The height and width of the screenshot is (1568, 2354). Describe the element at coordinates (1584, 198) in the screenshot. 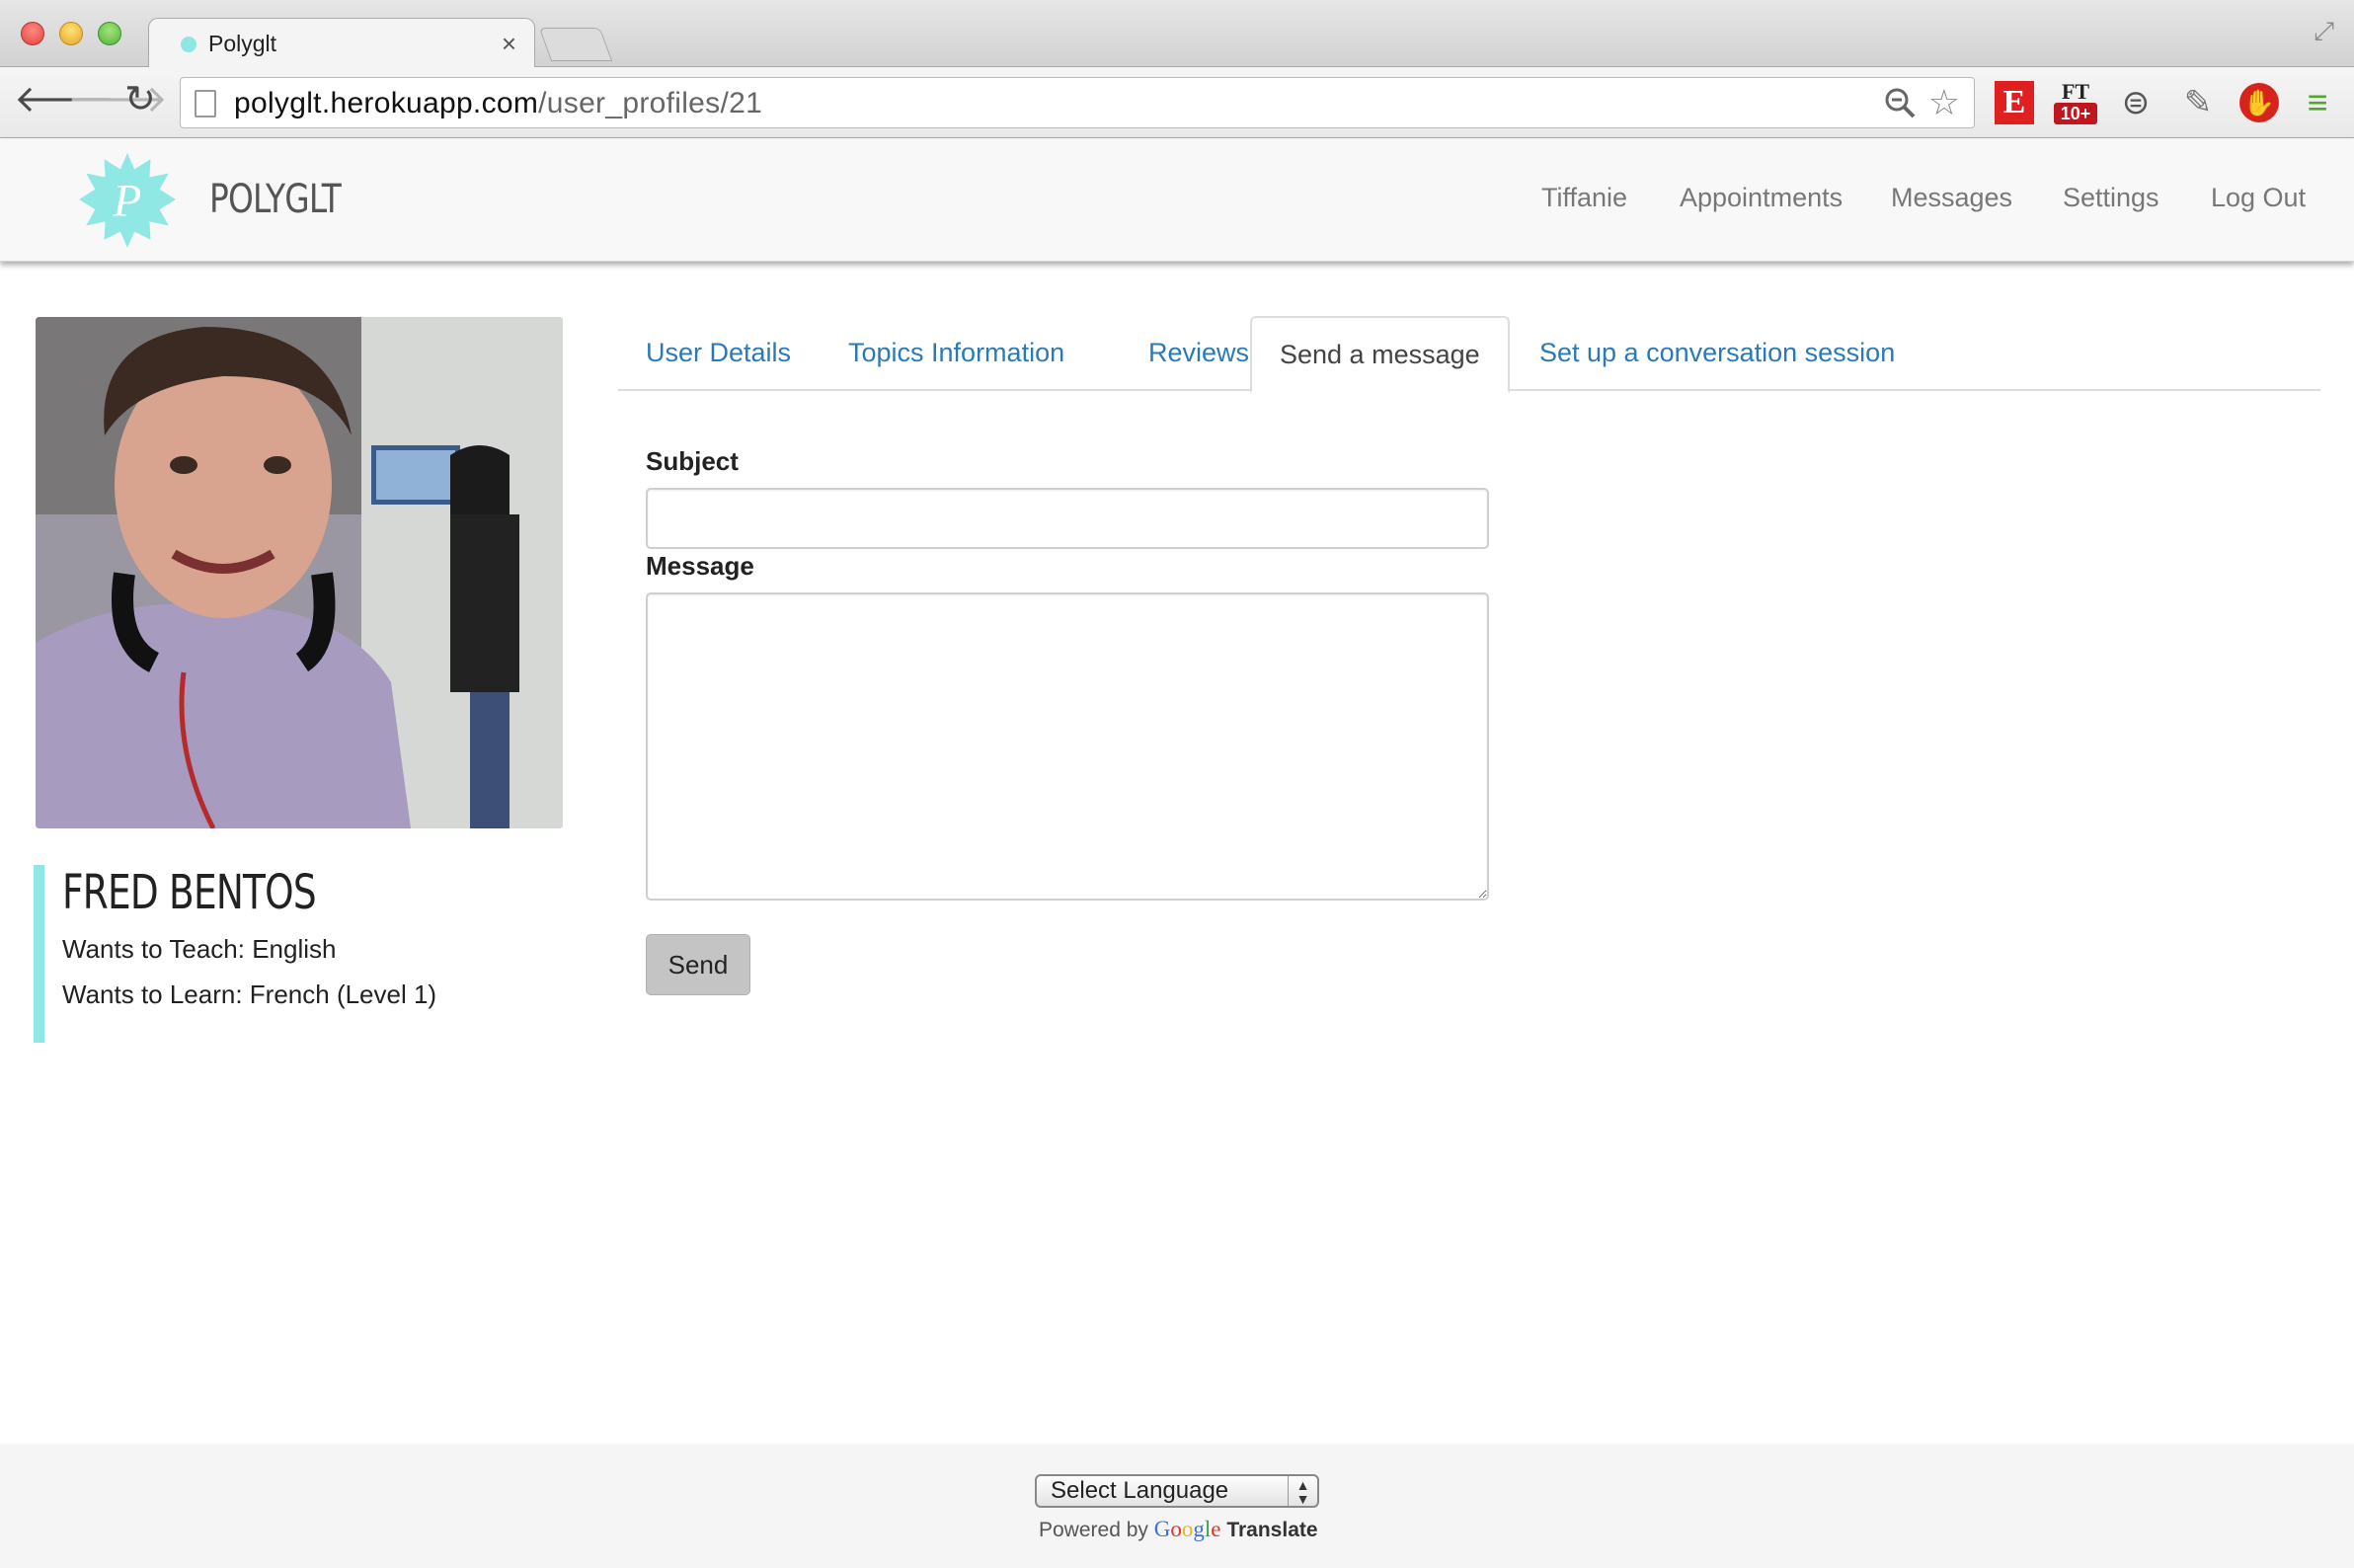

I see `nav-link-user: Tiffanie` at that location.